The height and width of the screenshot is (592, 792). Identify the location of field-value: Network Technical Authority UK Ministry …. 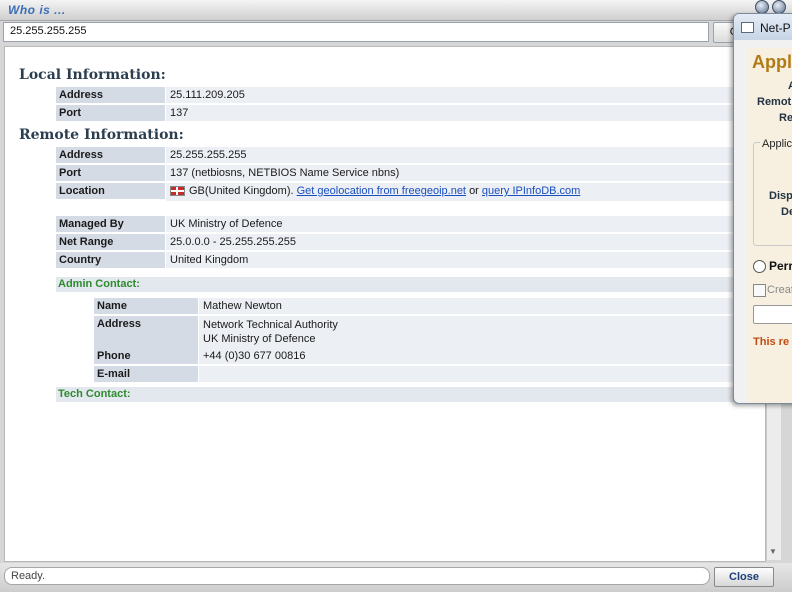
(482, 332).